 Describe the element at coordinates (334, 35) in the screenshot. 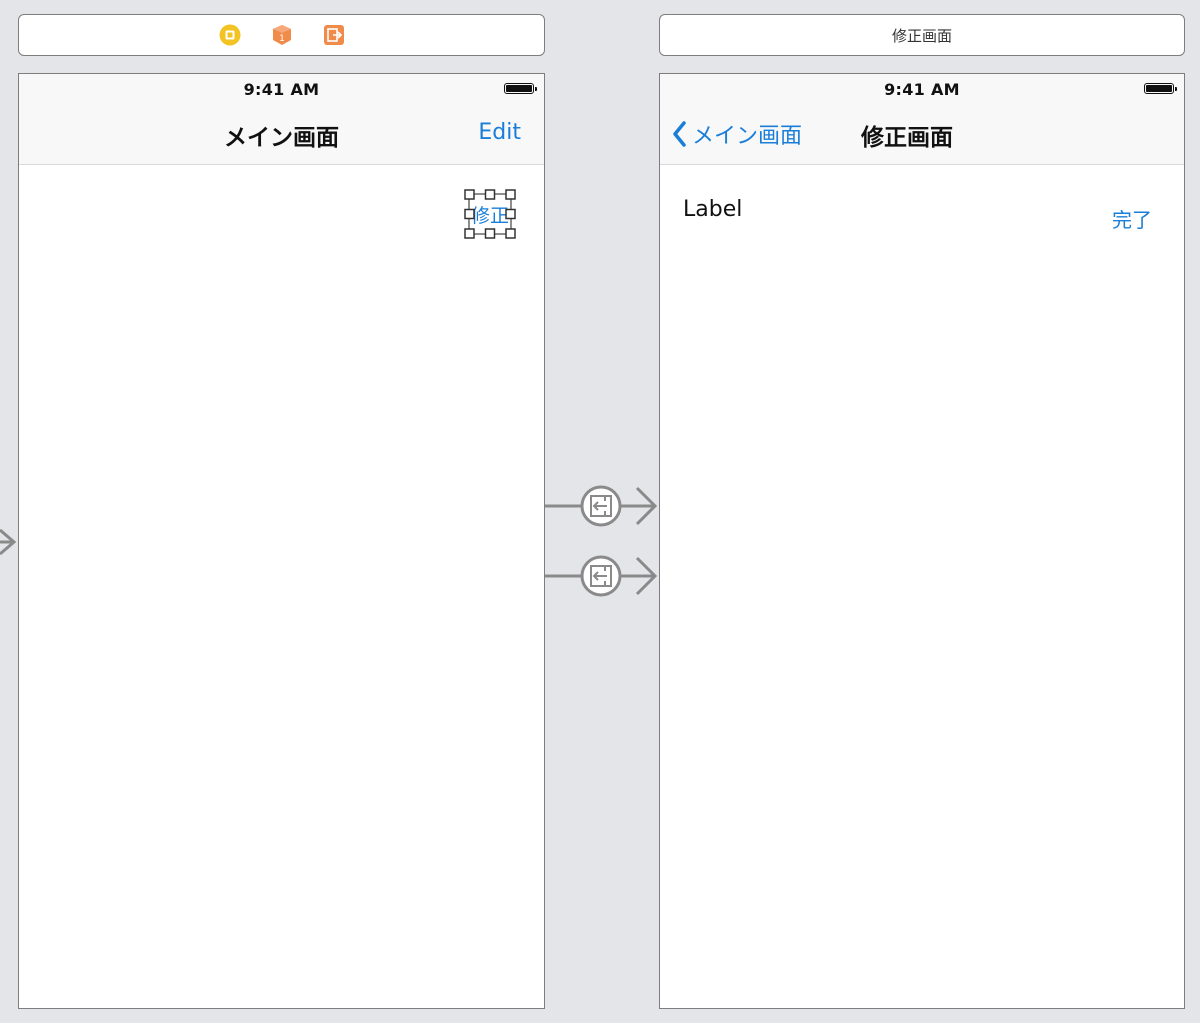

I see `exit-icon` at that location.